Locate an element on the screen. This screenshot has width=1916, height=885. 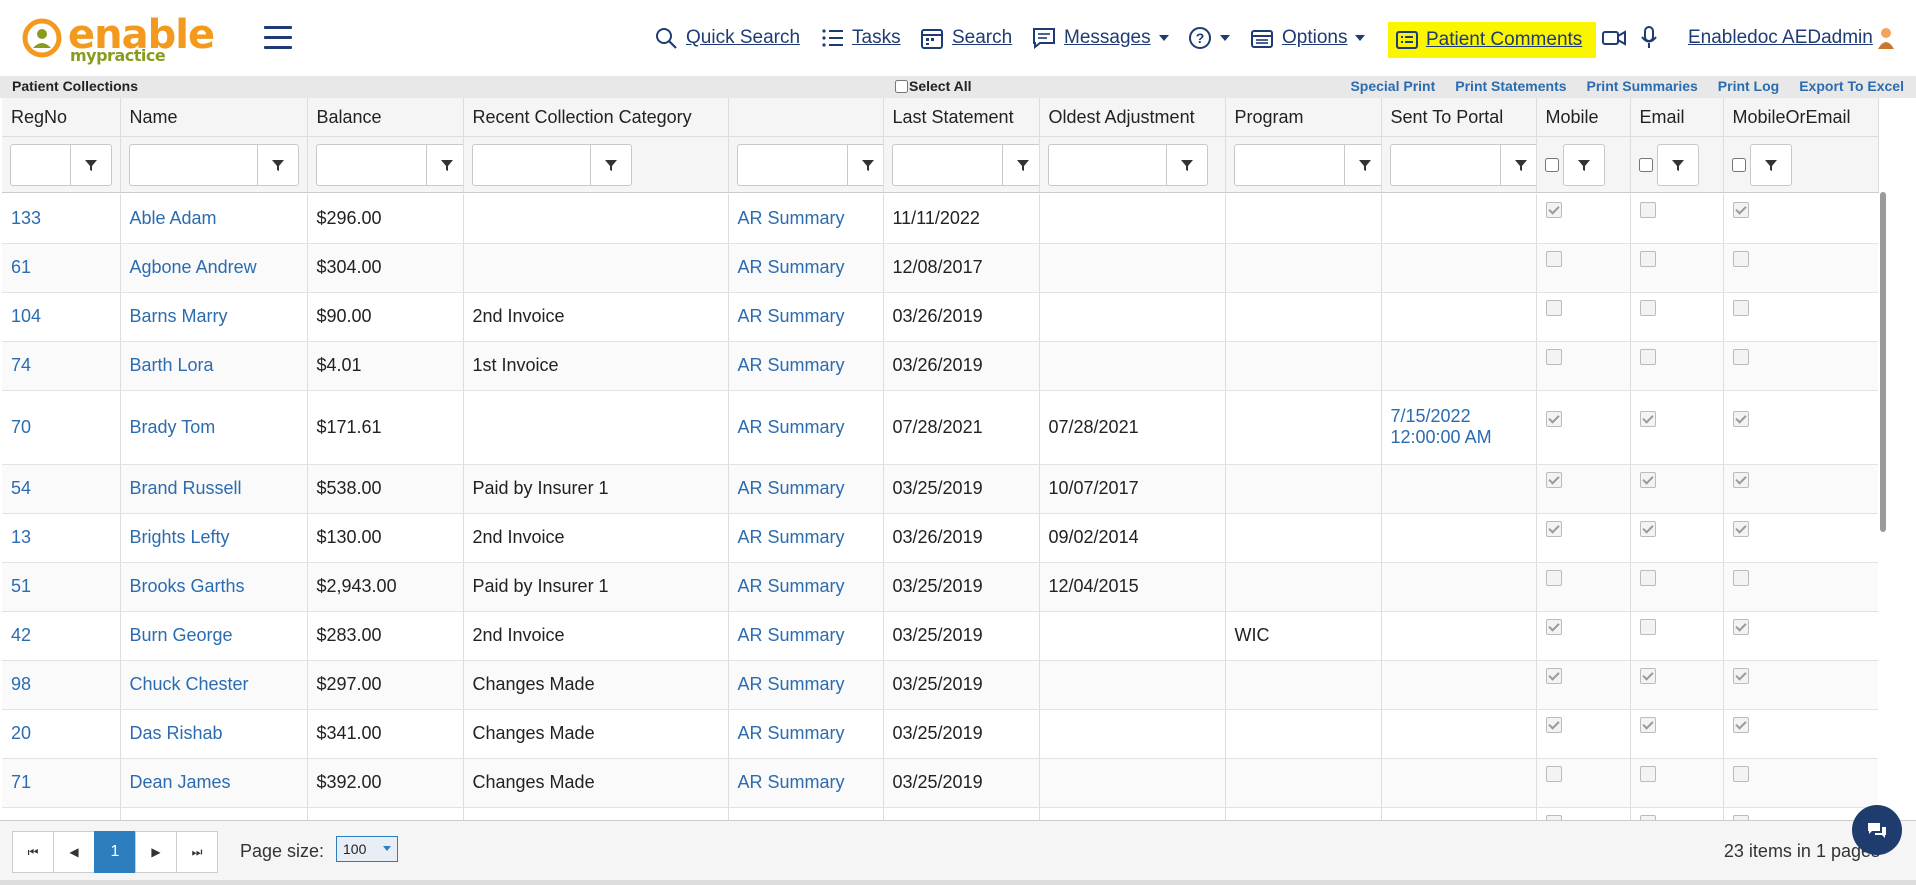
name-cell: Burn George is located at coordinates (181, 635).